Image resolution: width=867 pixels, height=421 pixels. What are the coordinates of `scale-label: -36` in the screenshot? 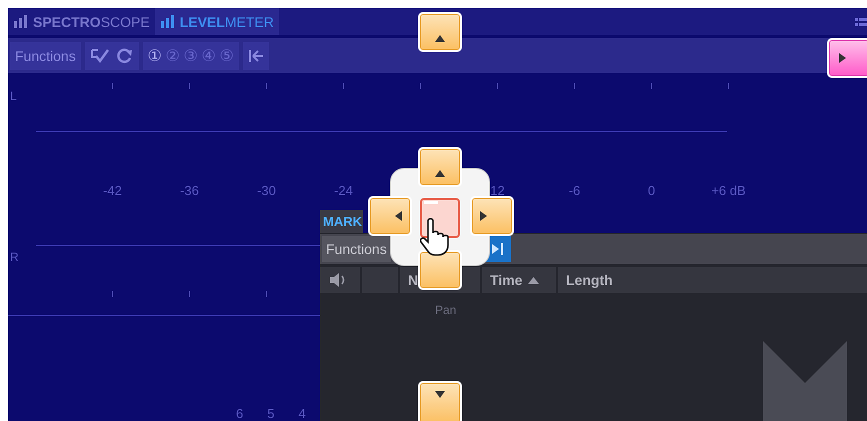 It's located at (189, 191).